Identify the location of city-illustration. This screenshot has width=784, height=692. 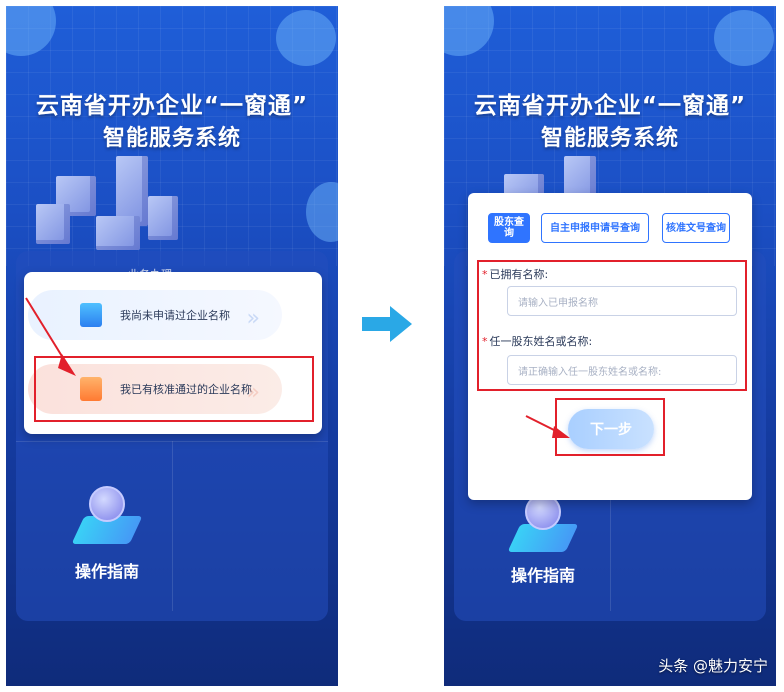
(121, 206).